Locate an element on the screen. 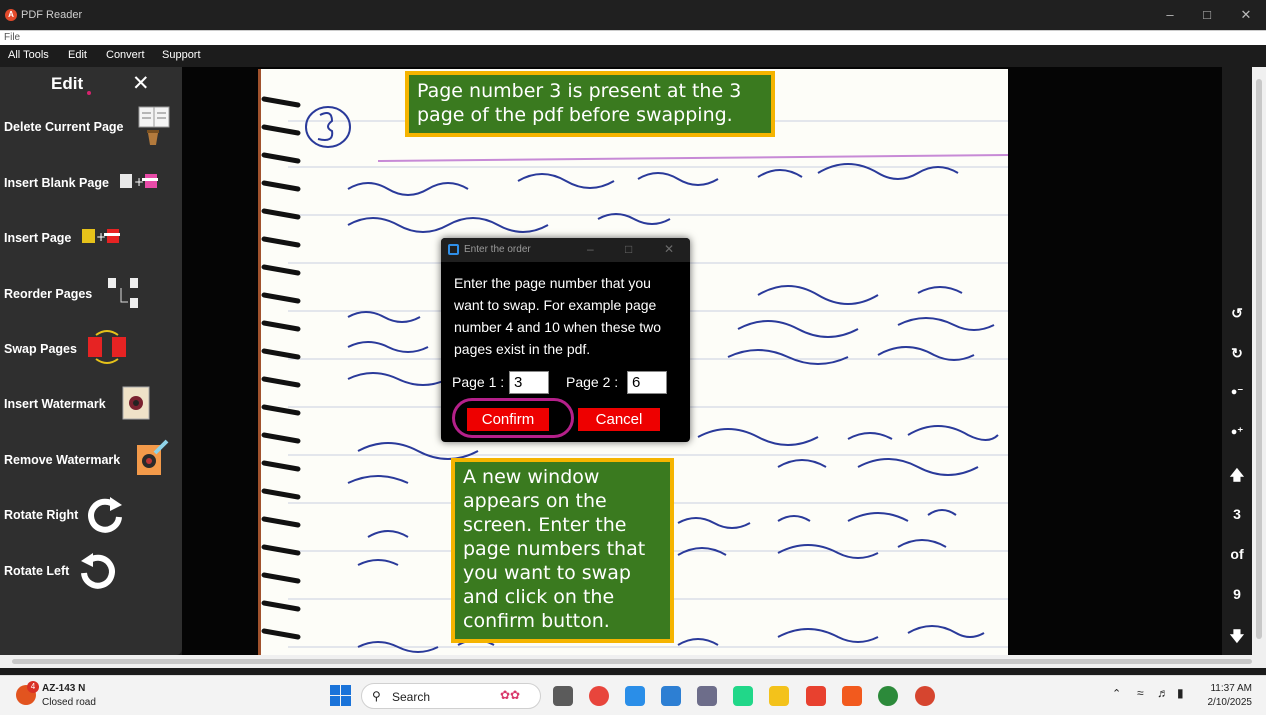 The image size is (1266, 715). remove-watermark-icon is located at coordinates (153, 457).